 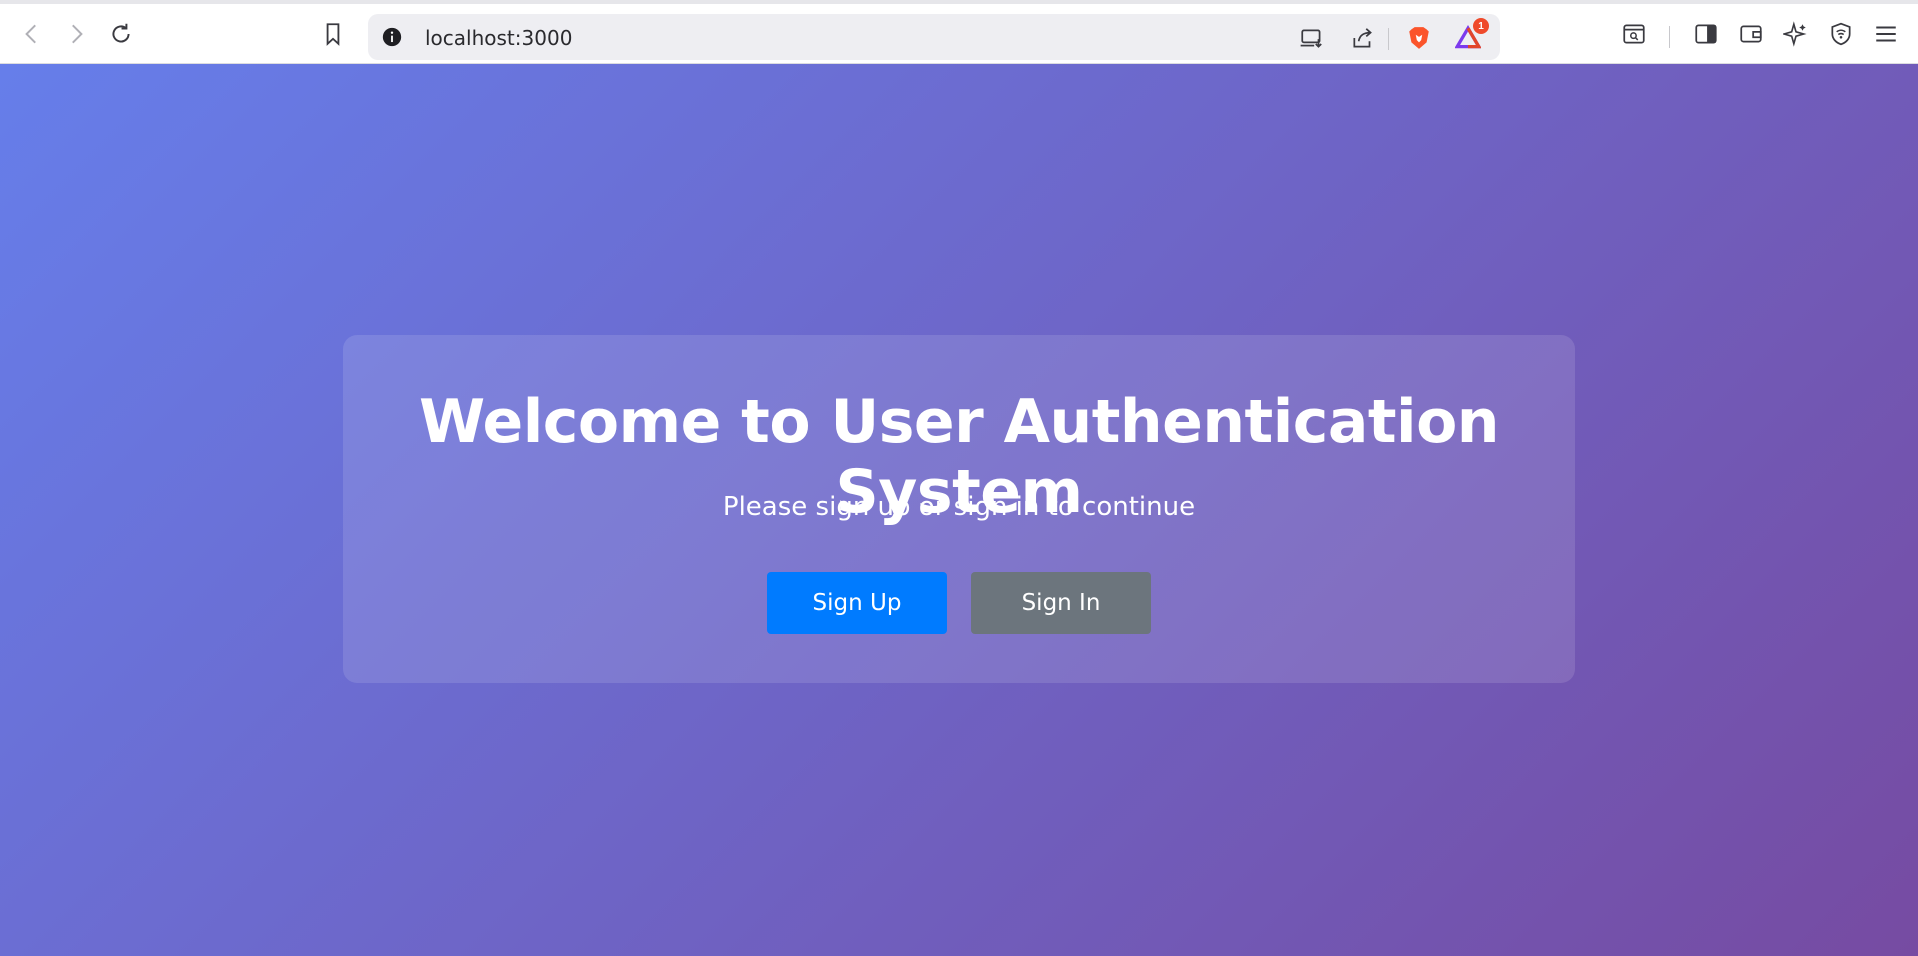 I want to click on bookmark-icon, so click(x=333, y=34).